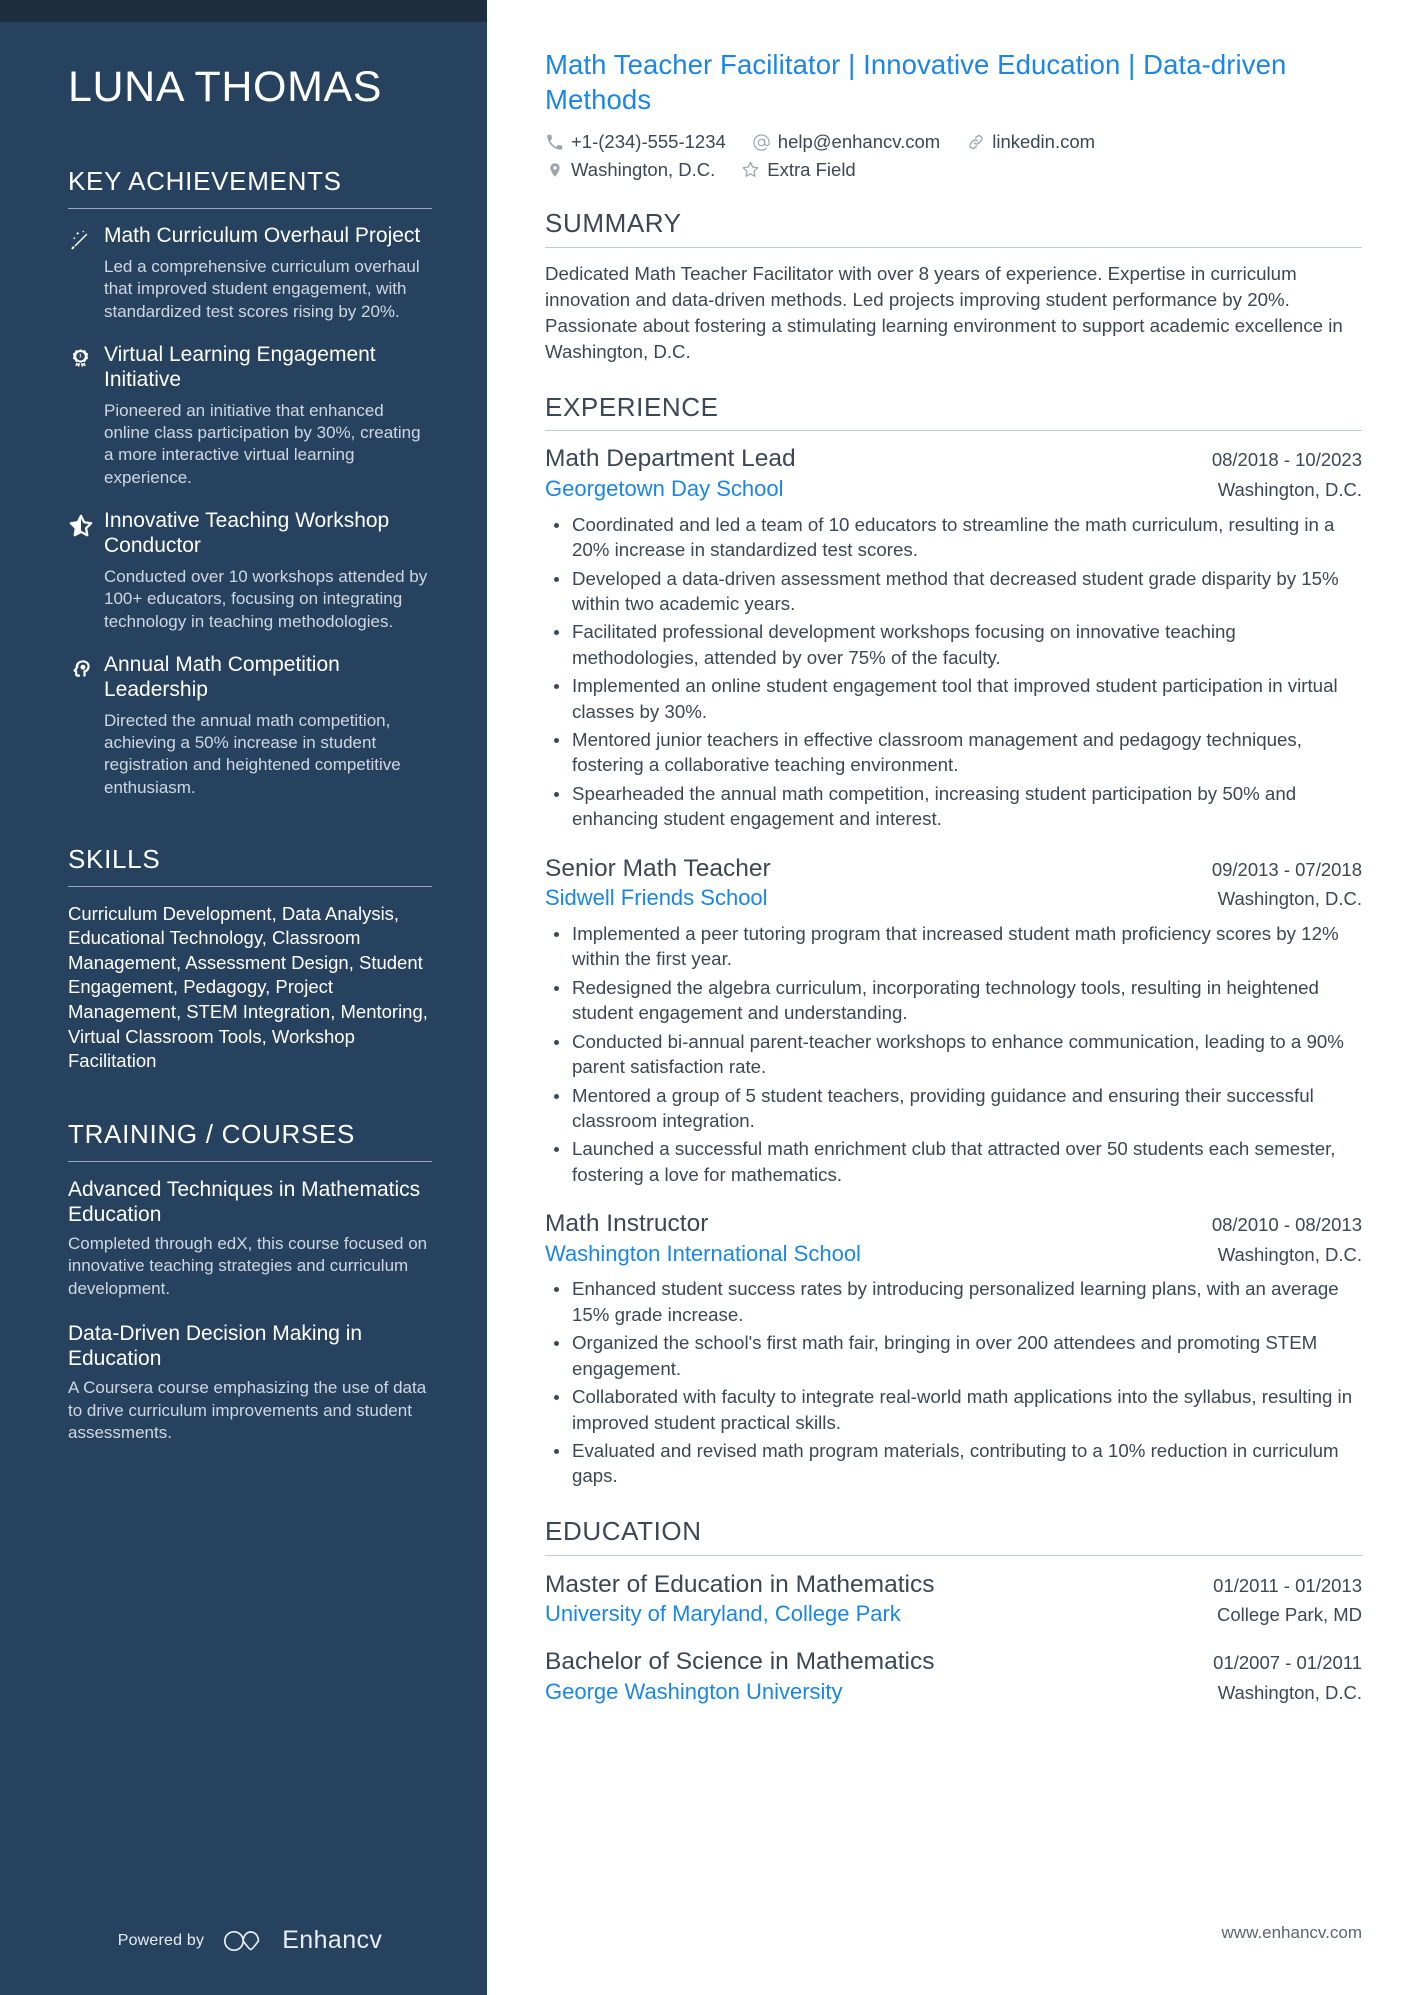 This screenshot has height=1995, width=1410. I want to click on degree-dates: 01/2007 - 01/2011, so click(1287, 1662).